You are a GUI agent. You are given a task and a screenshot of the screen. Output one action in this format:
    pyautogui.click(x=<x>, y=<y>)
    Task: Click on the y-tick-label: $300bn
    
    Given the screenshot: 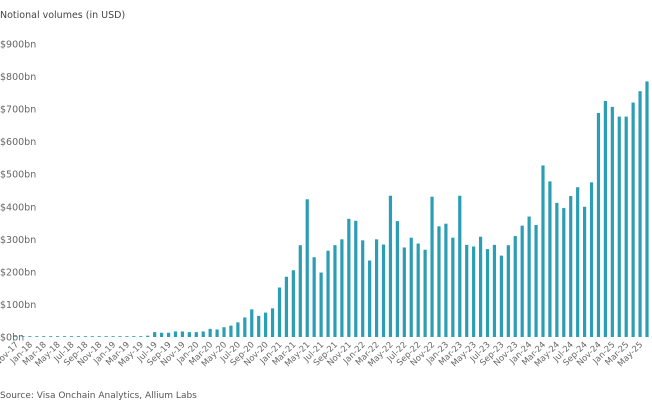 What is the action you would take?
    pyautogui.click(x=18, y=240)
    